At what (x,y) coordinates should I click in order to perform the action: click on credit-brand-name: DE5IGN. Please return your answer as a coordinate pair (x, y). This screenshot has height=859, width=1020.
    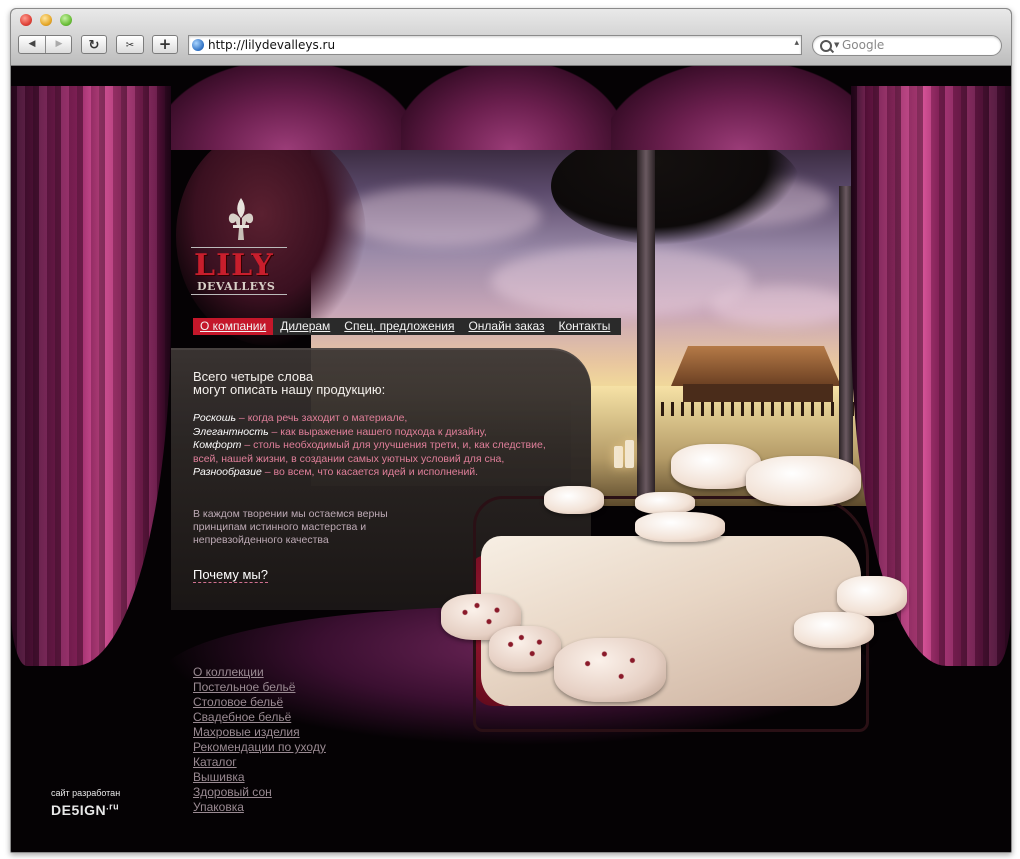
    Looking at the image, I should click on (79, 809).